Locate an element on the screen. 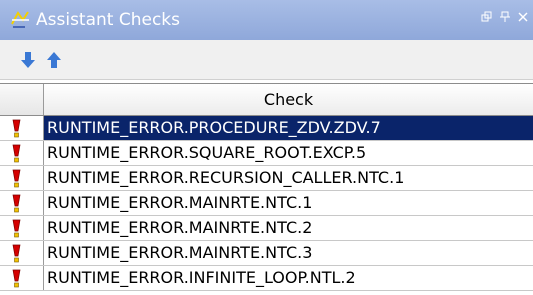 Image resolution: width=533 pixels, height=295 pixels. table-row: RUNTIME_ERROR.INFINITE_LOOP.NTL.2 is located at coordinates (266, 278).